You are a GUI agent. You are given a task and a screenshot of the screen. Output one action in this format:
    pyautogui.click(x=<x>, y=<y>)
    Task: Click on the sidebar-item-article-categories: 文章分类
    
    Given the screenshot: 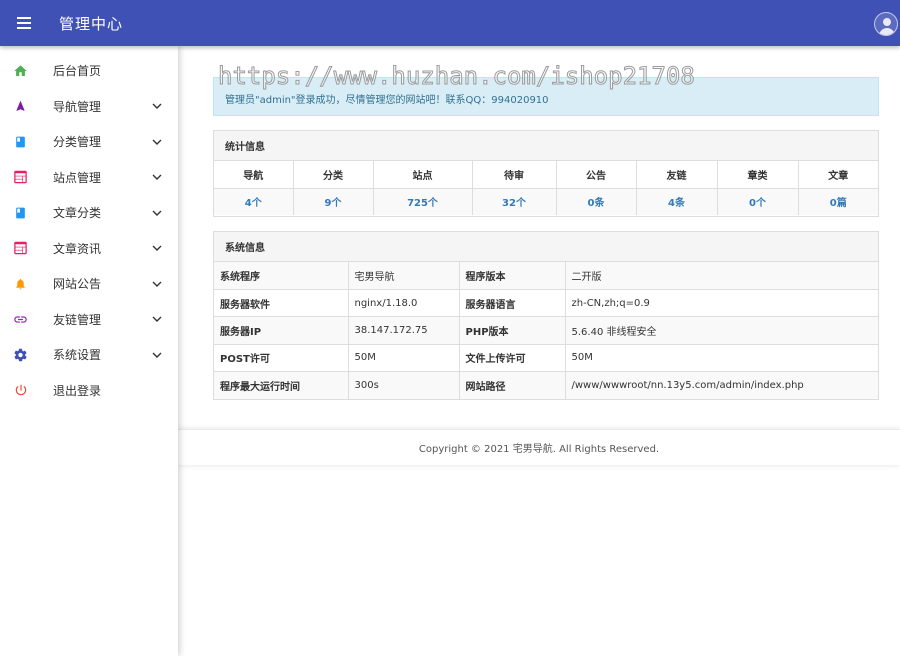 What is the action you would take?
    pyautogui.click(x=89, y=213)
    